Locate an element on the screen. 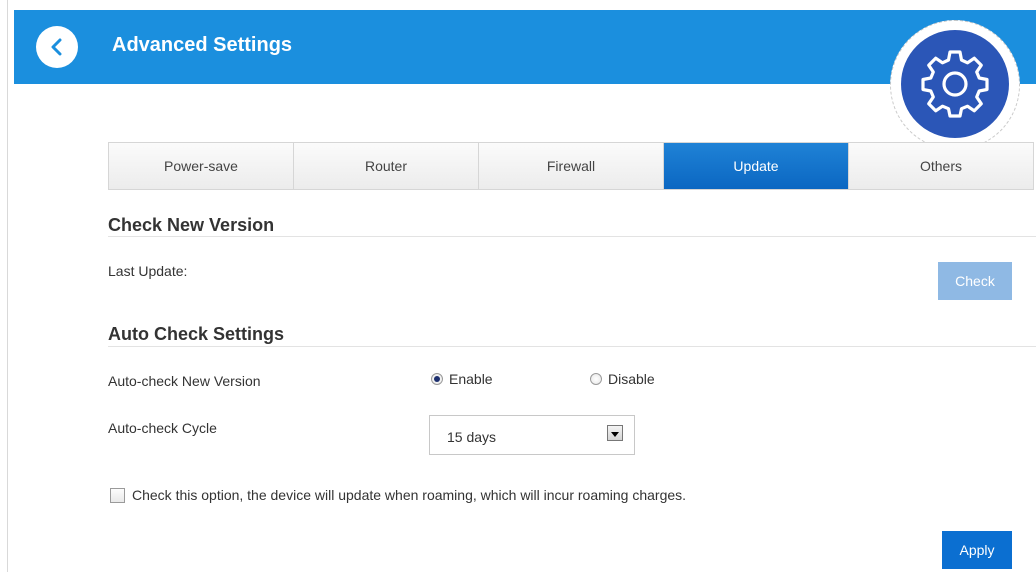 The height and width of the screenshot is (572, 1036). tab-firewall: Firewall is located at coordinates (571, 166).